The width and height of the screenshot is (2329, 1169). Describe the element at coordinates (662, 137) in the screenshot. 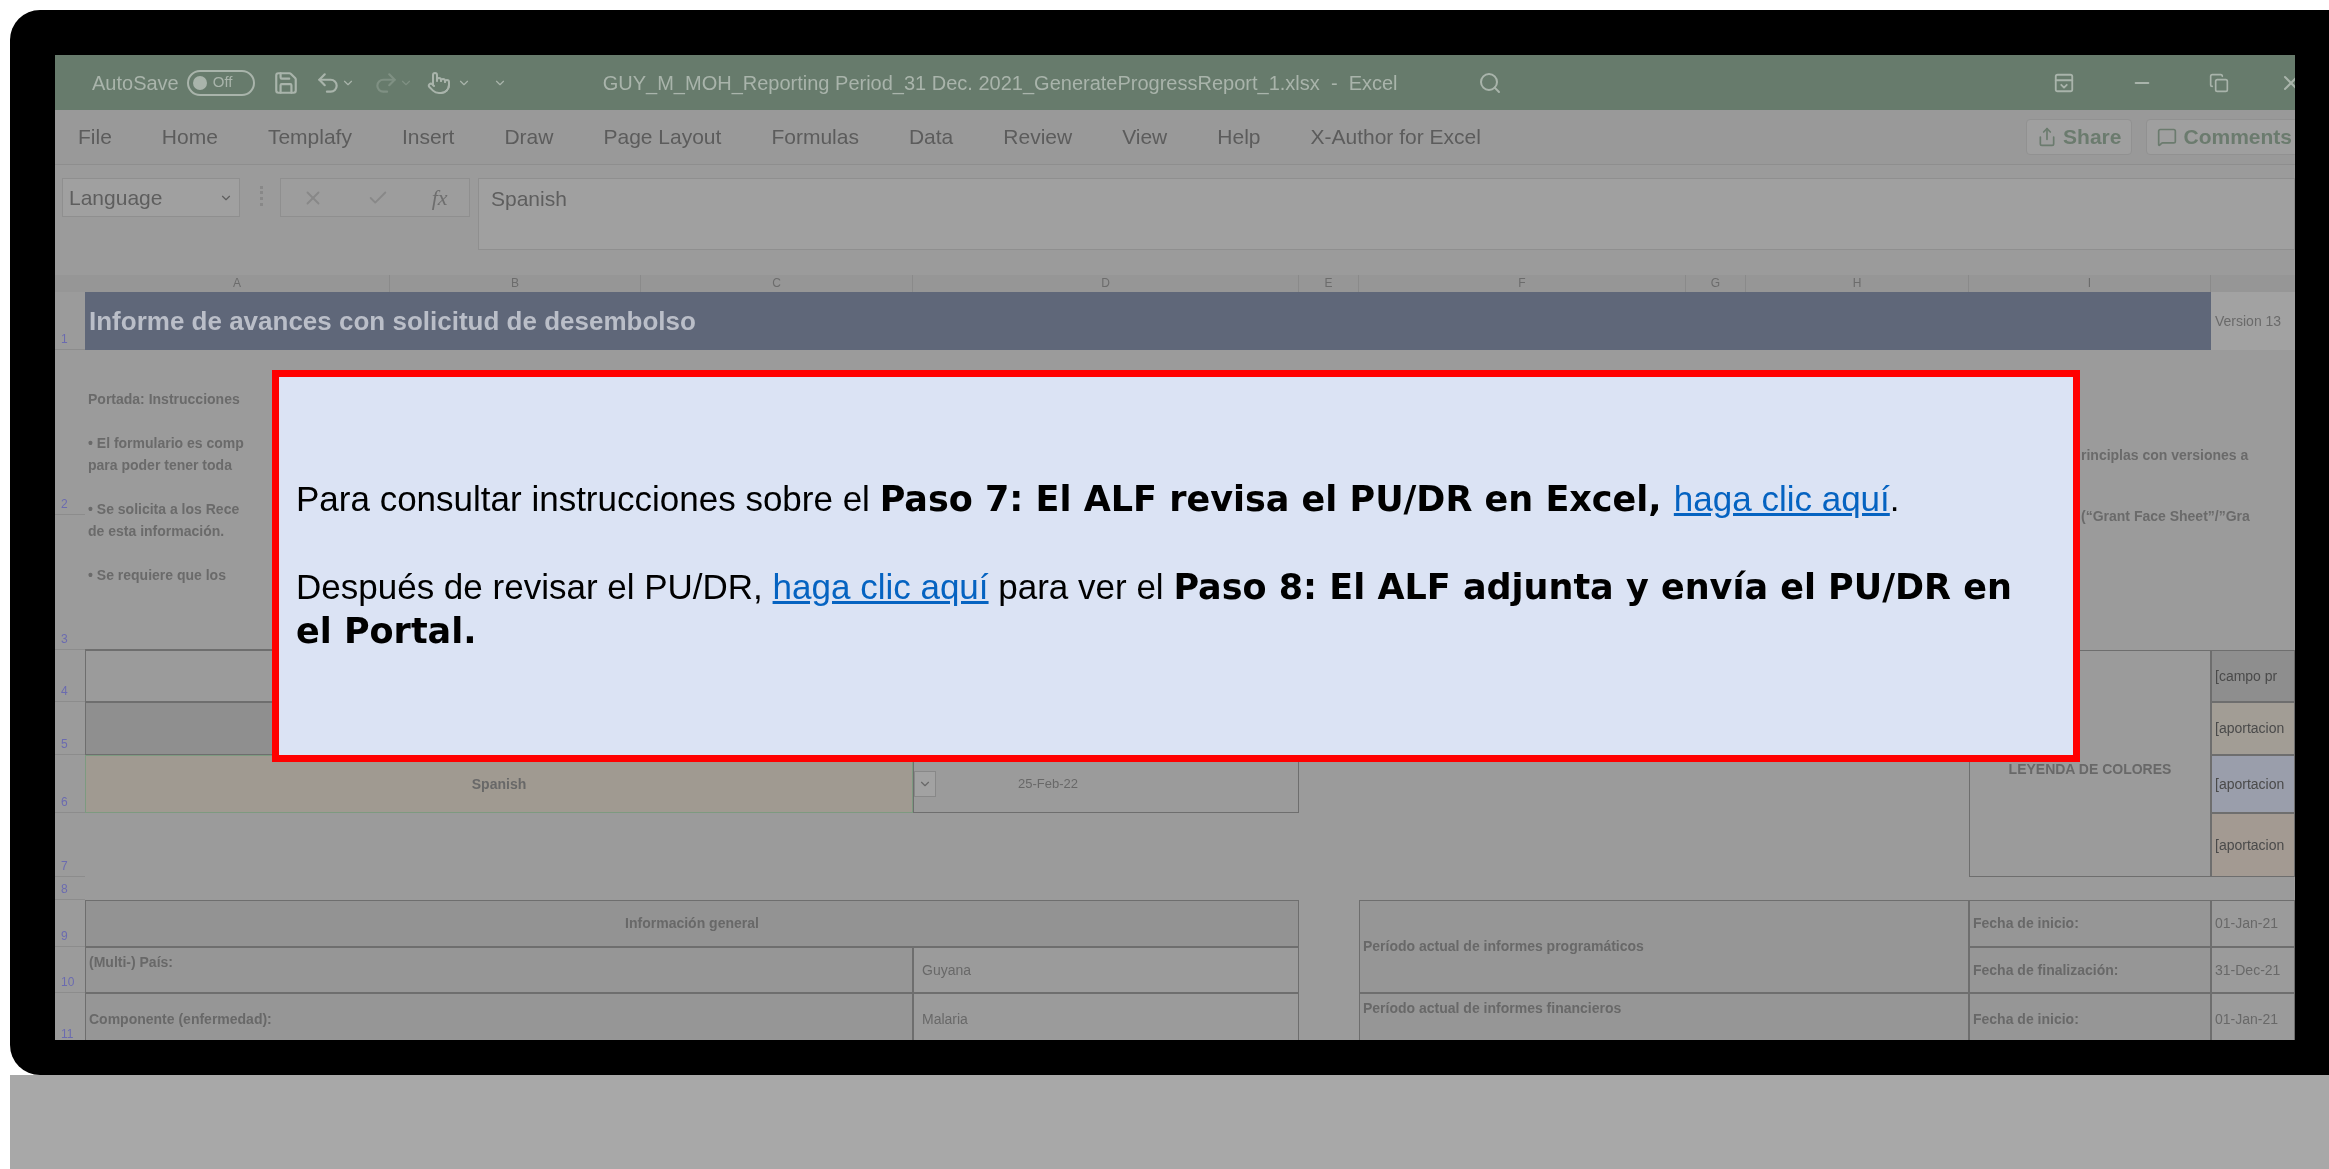

I see `ribbon-tab: Page Layout` at that location.